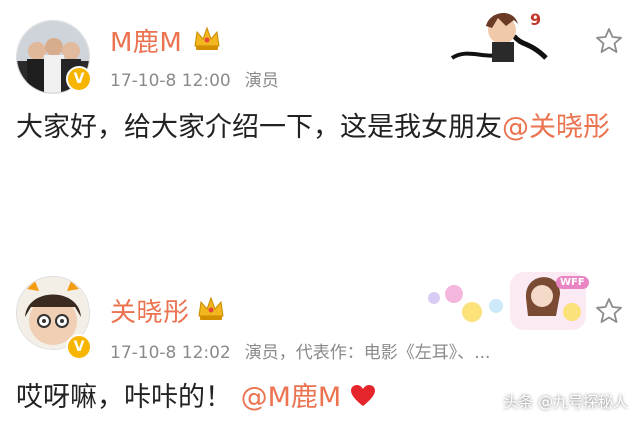  I want to click on post-body: 大家好，给大家介绍一下，这是我女朋友, so click(259, 127).